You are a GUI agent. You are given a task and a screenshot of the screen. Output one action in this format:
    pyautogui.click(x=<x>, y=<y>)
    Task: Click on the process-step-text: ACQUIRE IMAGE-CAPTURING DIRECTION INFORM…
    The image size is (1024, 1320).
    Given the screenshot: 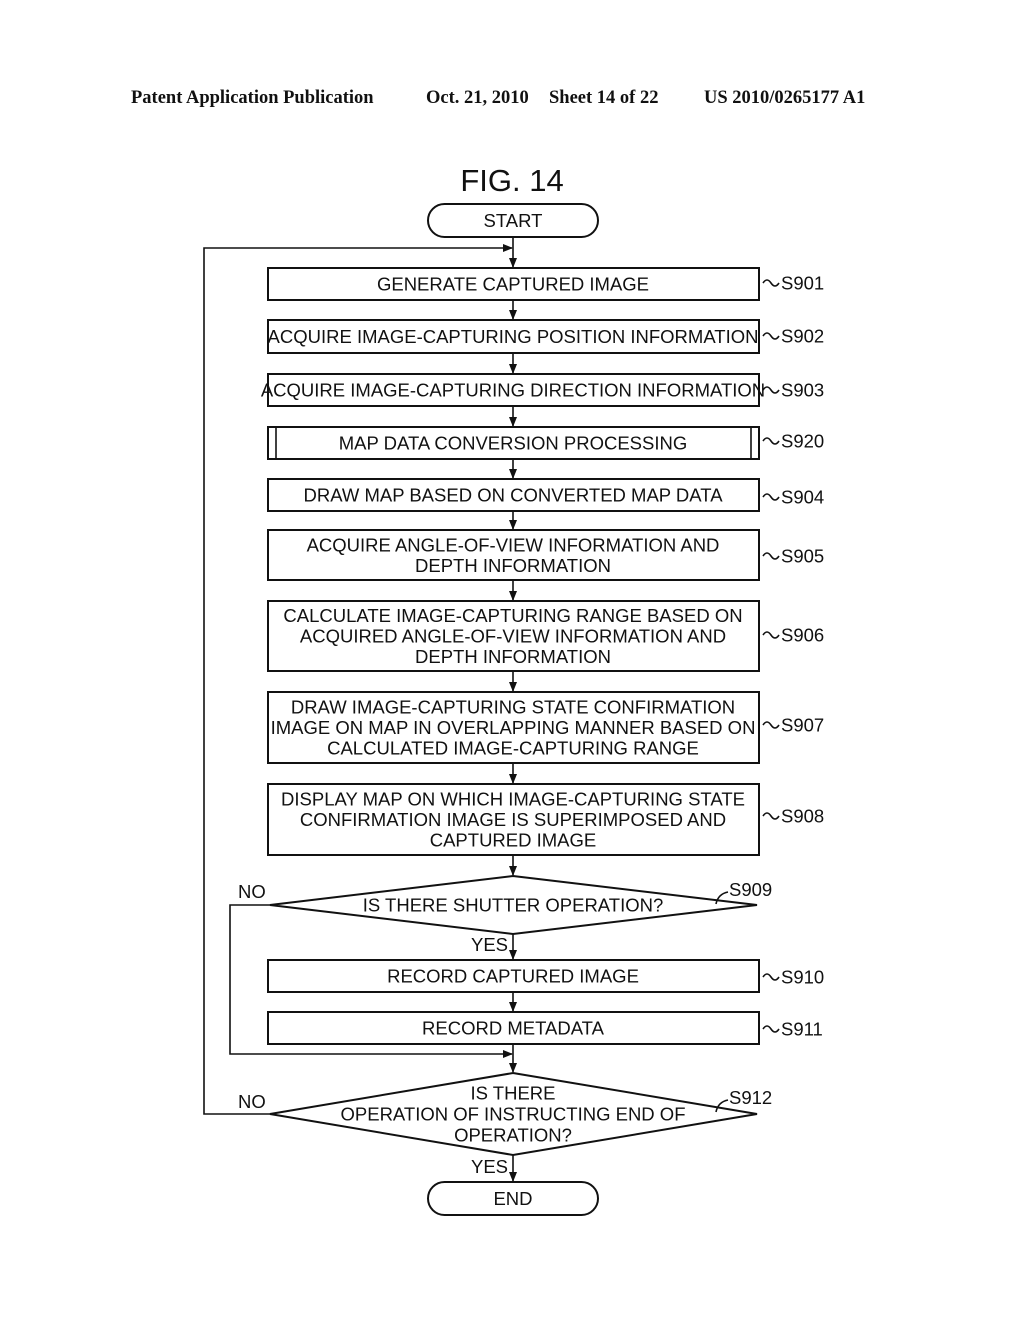 What is the action you would take?
    pyautogui.click(x=513, y=390)
    